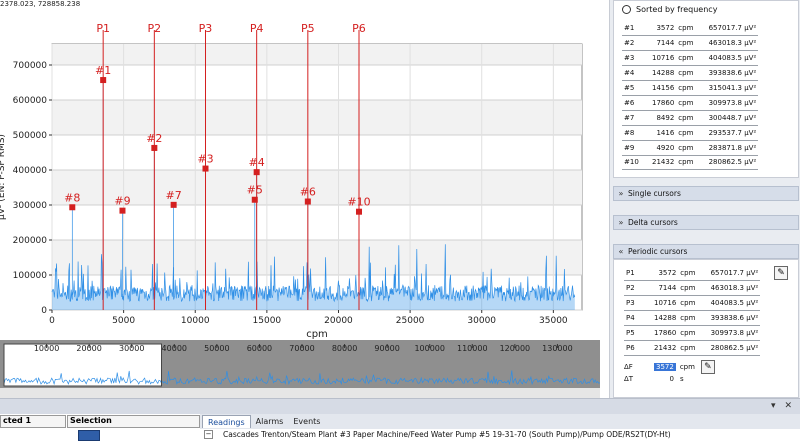  What do you see at coordinates (687, 367) in the screenshot?
I see `delta-f-unit: cpm` at bounding box center [687, 367].